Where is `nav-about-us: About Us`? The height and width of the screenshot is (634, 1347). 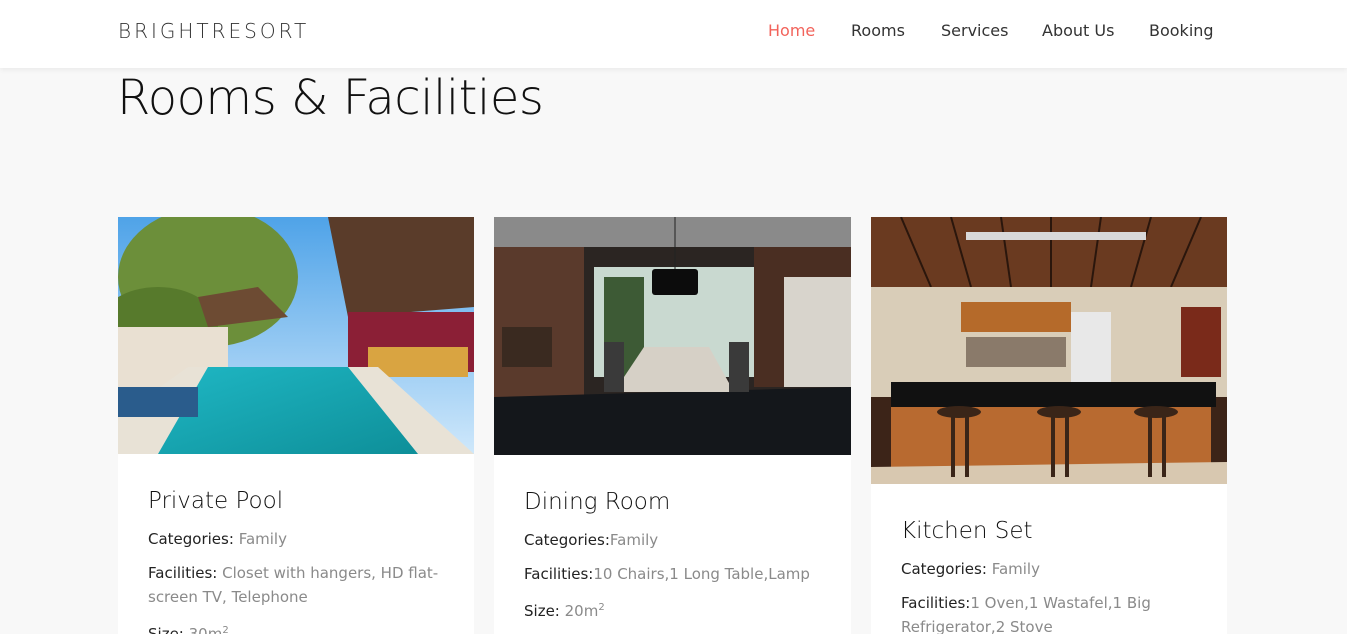 nav-about-us: About Us is located at coordinates (1078, 30).